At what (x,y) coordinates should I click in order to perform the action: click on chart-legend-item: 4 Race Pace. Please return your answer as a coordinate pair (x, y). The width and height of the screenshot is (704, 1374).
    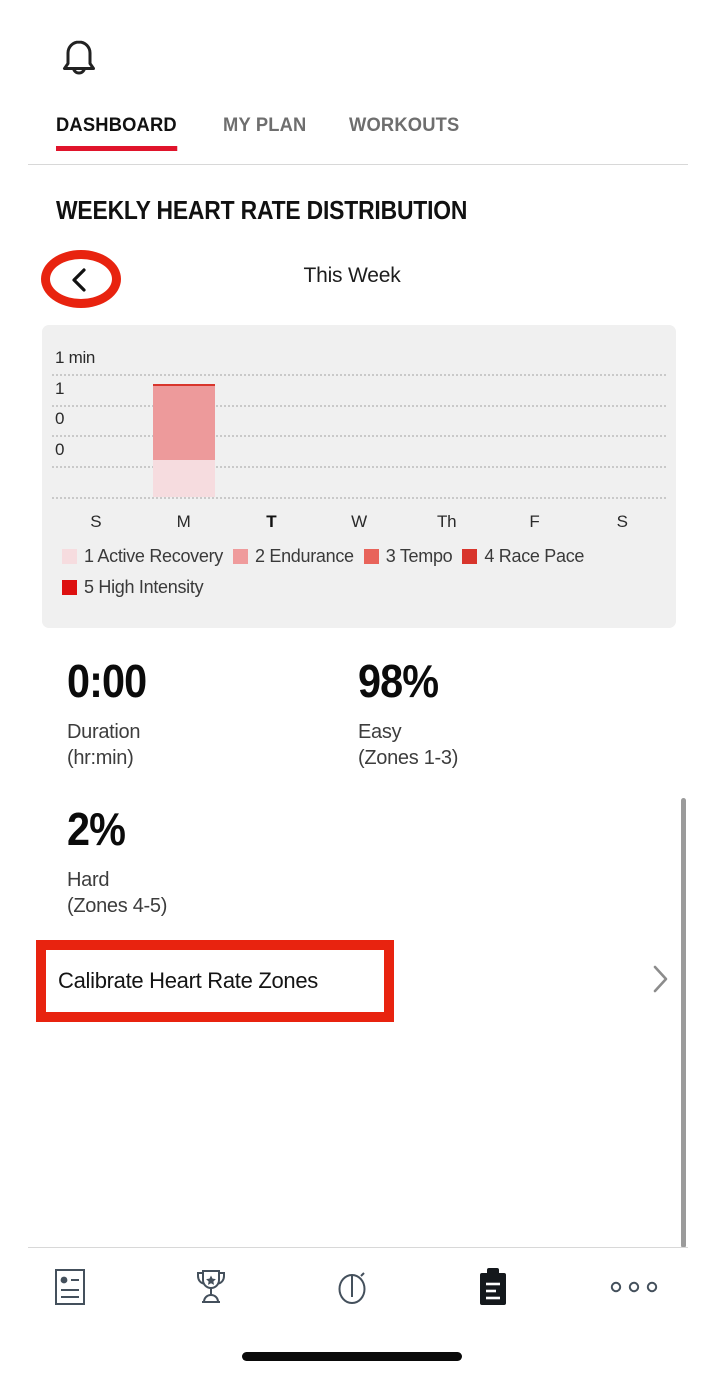
    Looking at the image, I should click on (523, 556).